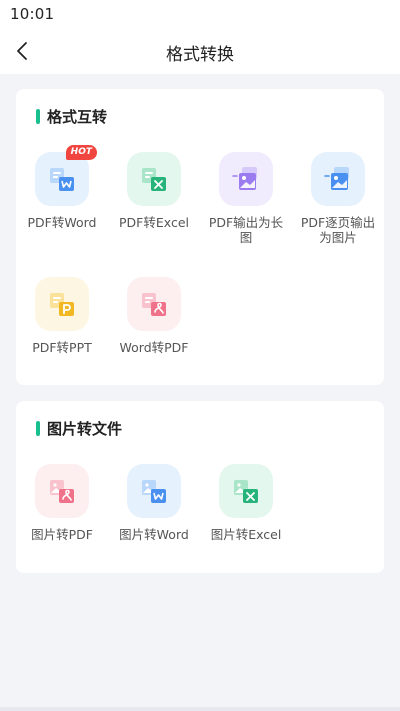  I want to click on tool-label: 图片转Excel, so click(246, 534).